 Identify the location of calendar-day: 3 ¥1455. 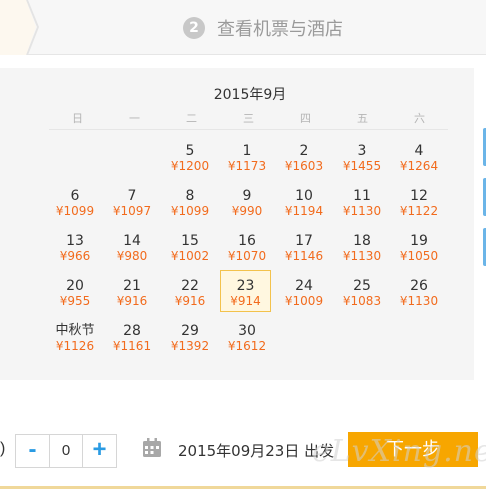
(362, 161).